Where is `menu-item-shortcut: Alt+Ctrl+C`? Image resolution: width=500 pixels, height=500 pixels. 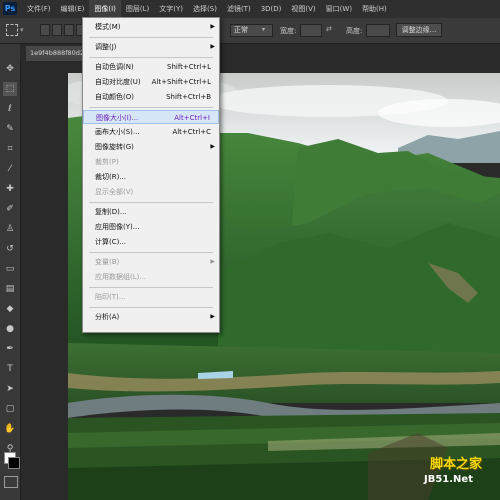 menu-item-shortcut: Alt+Ctrl+C is located at coordinates (191, 132).